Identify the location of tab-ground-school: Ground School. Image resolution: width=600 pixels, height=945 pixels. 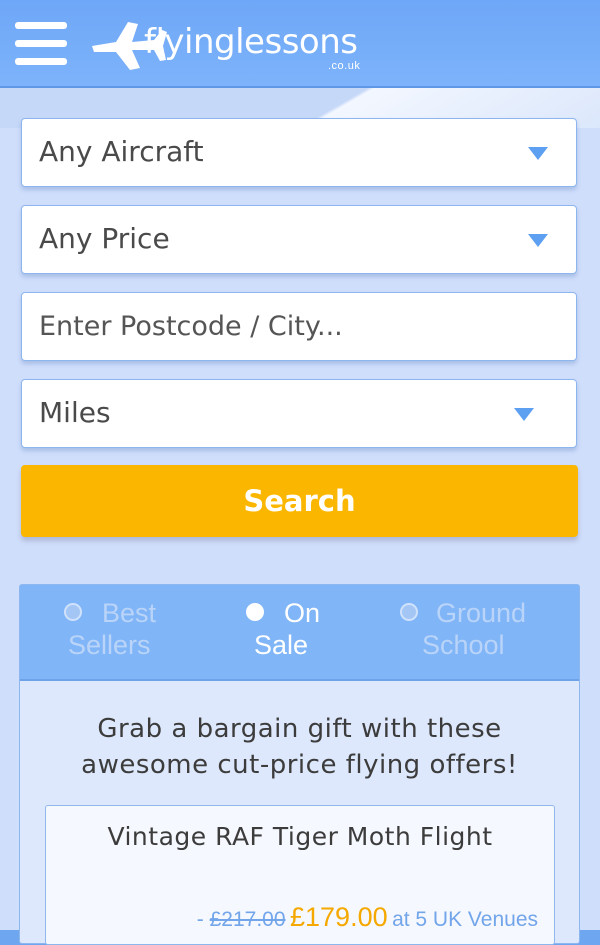
(483, 635).